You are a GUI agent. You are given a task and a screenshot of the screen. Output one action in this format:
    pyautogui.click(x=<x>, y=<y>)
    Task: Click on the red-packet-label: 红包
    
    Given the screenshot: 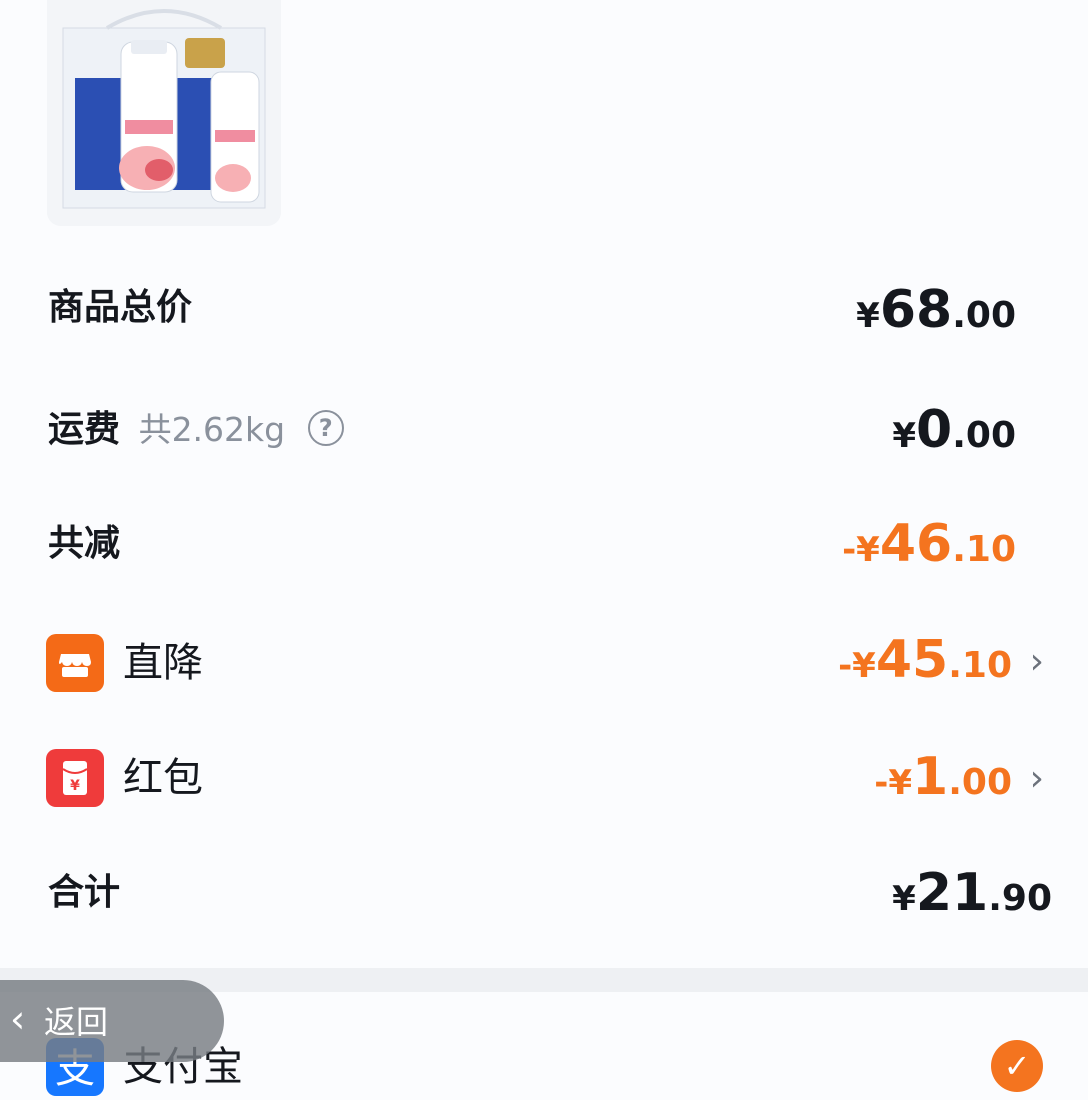 What is the action you would take?
    pyautogui.click(x=163, y=778)
    